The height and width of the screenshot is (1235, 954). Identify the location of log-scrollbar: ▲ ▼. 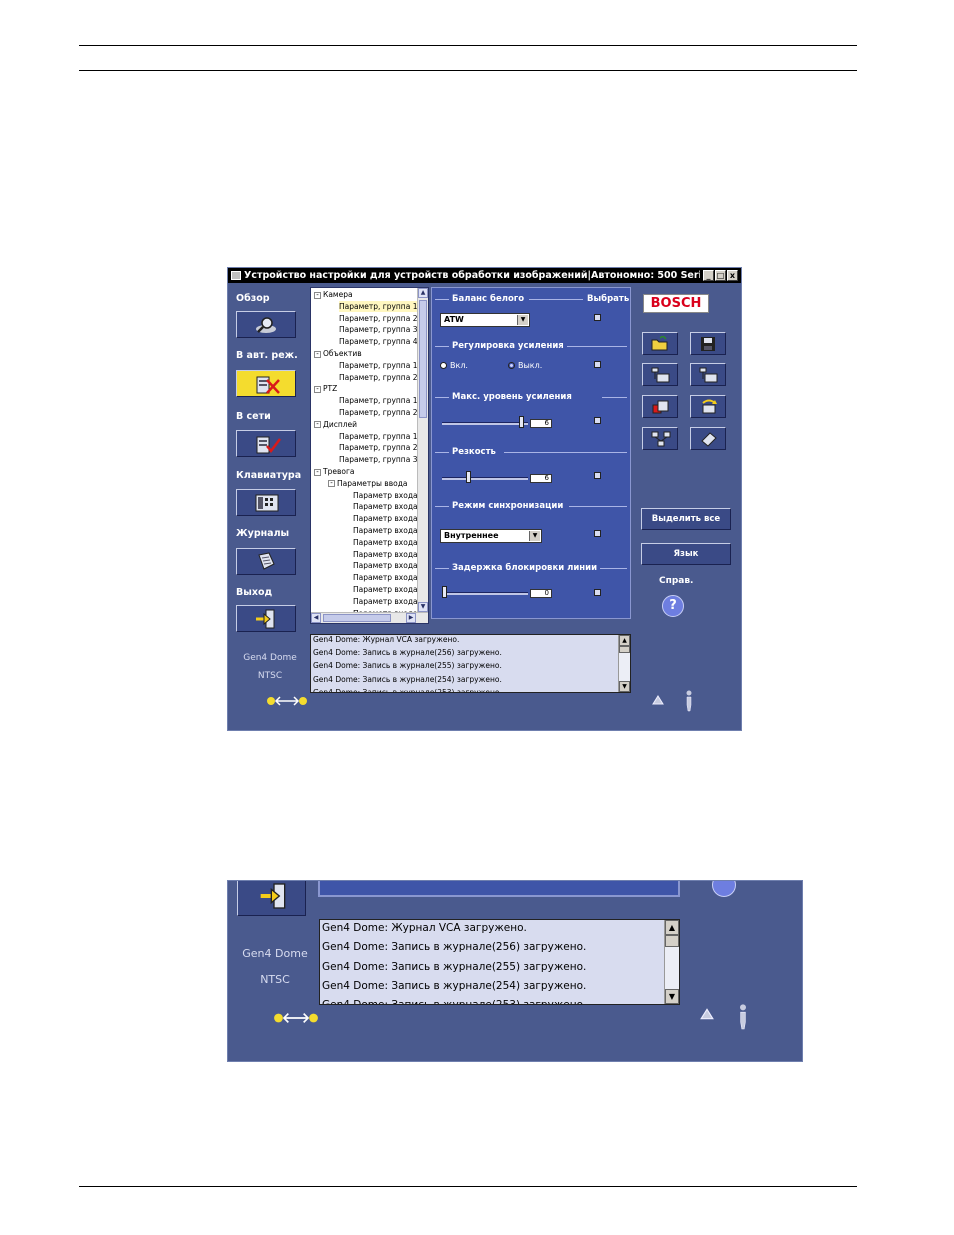
(624, 663).